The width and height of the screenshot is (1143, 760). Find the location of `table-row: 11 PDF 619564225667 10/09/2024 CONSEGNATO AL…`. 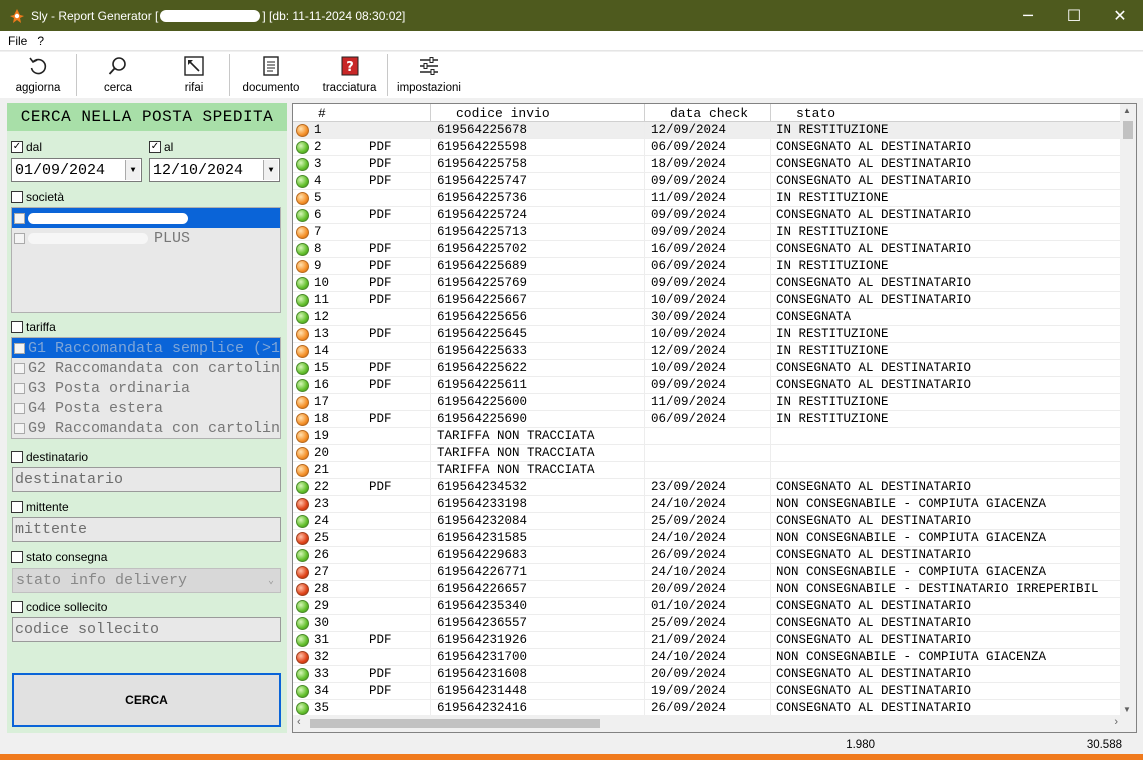

table-row: 11 PDF 619564225667 10/09/2024 CONSEGNATO AL… is located at coordinates (707, 300).